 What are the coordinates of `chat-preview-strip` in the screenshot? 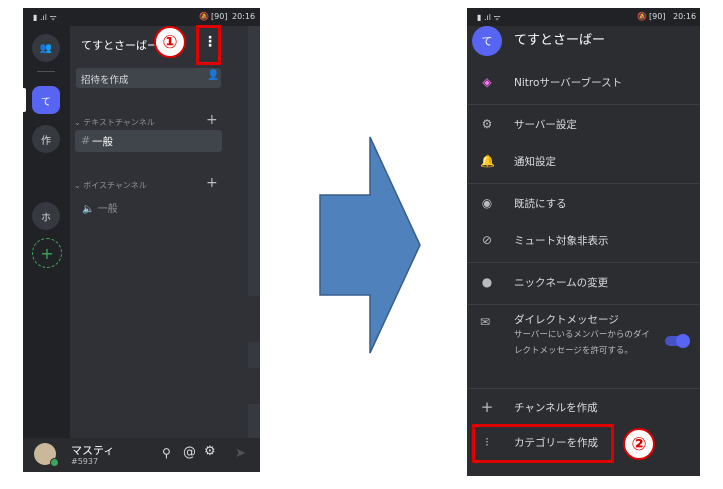 It's located at (254, 249).